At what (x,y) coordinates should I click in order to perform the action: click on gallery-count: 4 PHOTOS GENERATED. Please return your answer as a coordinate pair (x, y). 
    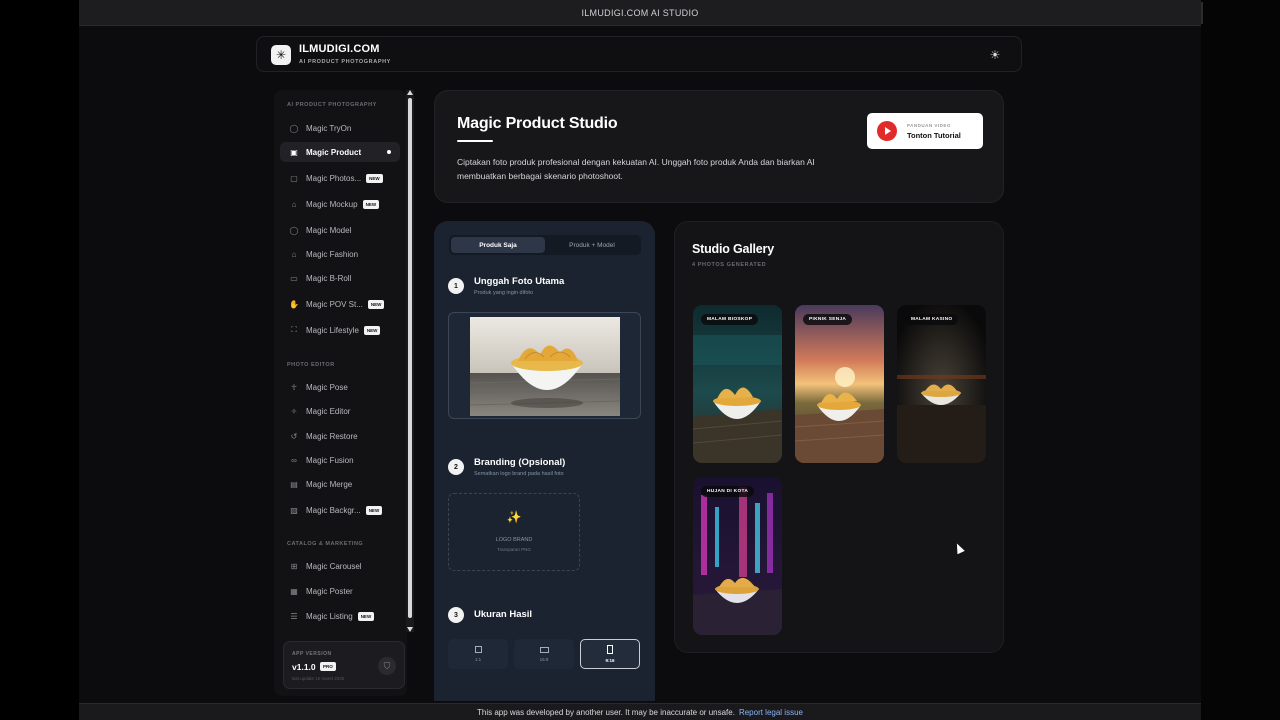
    Looking at the image, I should click on (729, 265).